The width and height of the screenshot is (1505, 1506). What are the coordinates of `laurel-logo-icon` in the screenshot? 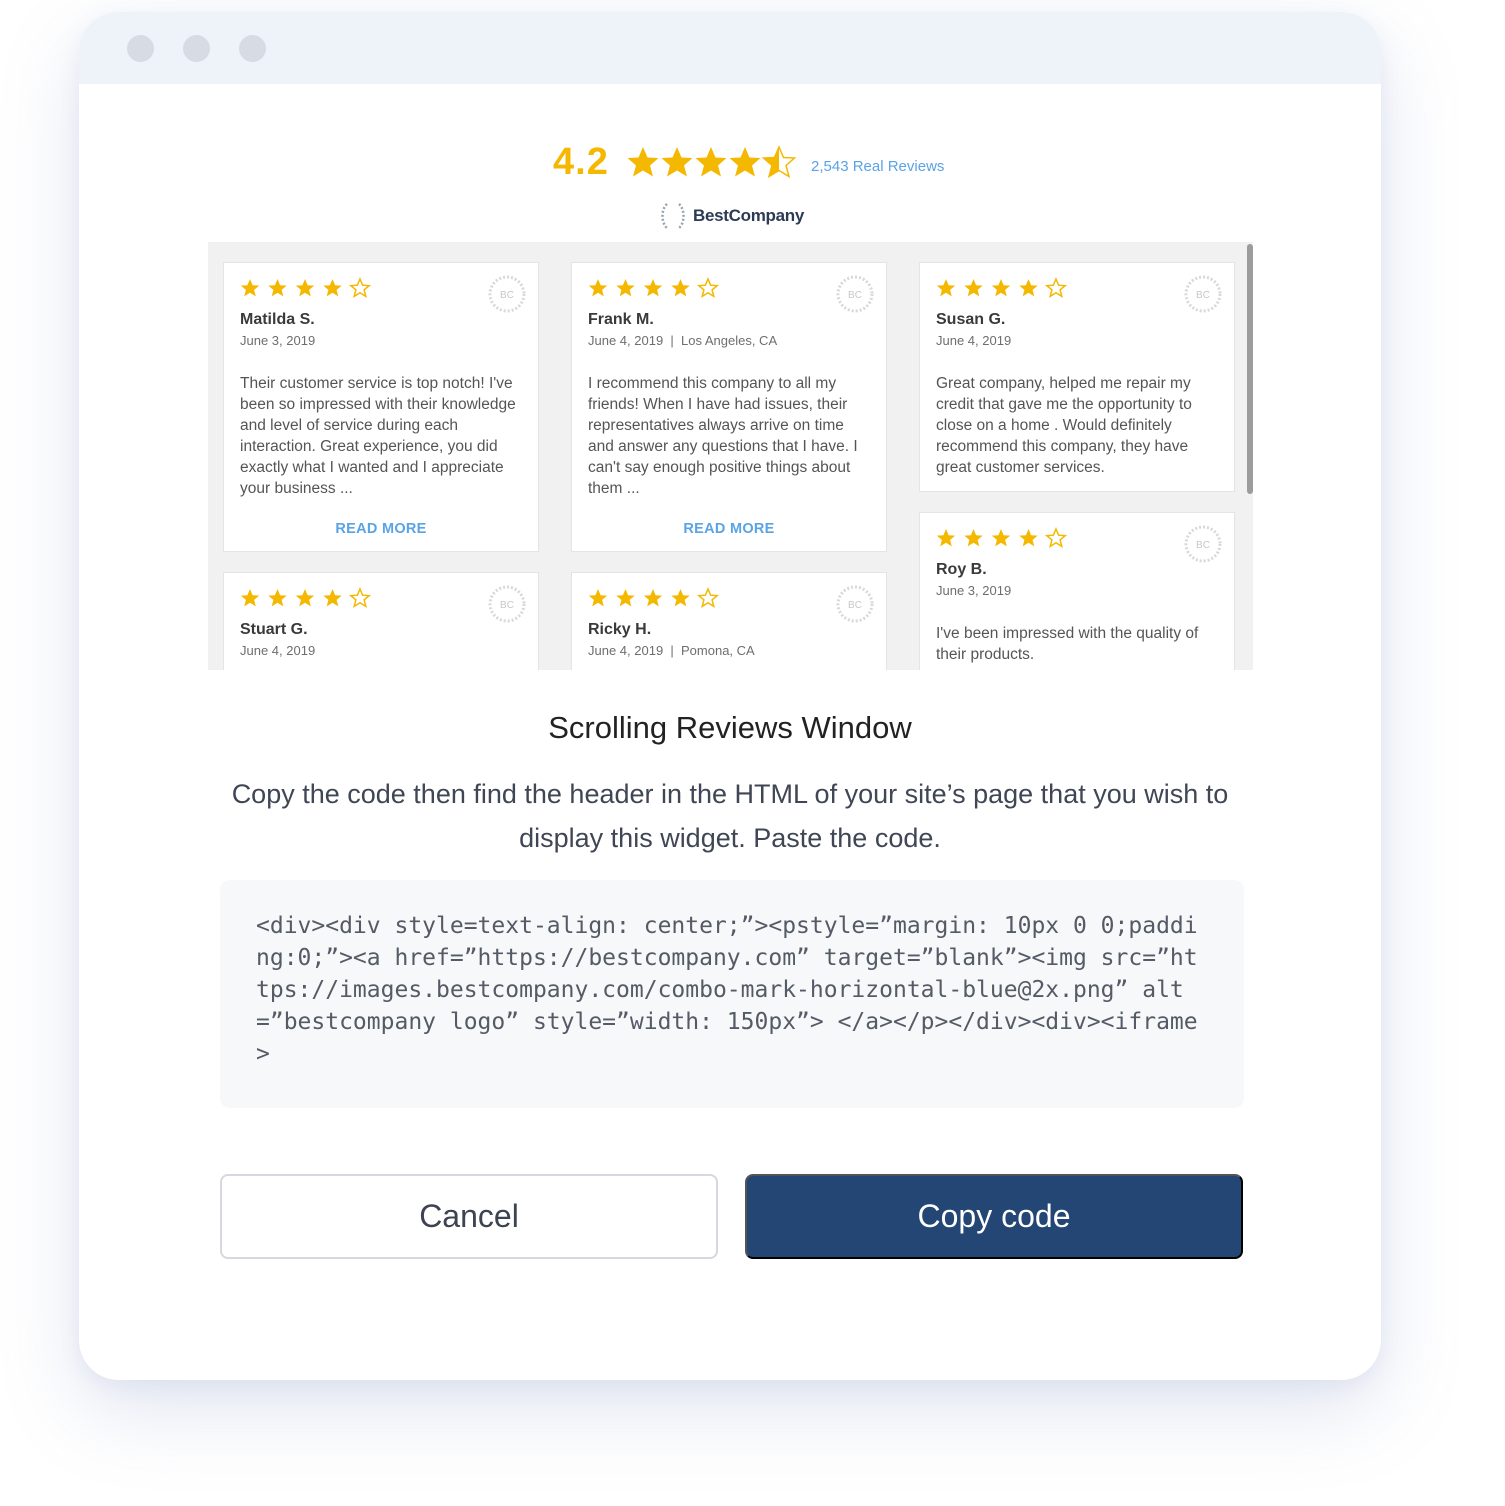 It's located at (673, 216).